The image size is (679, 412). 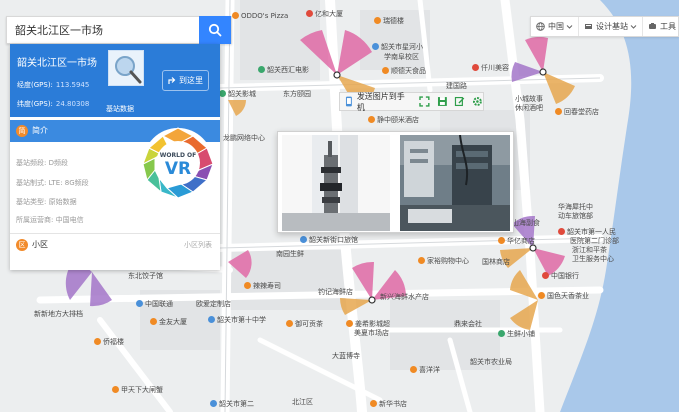 I want to click on magnifier-icon, so click(x=128, y=70).